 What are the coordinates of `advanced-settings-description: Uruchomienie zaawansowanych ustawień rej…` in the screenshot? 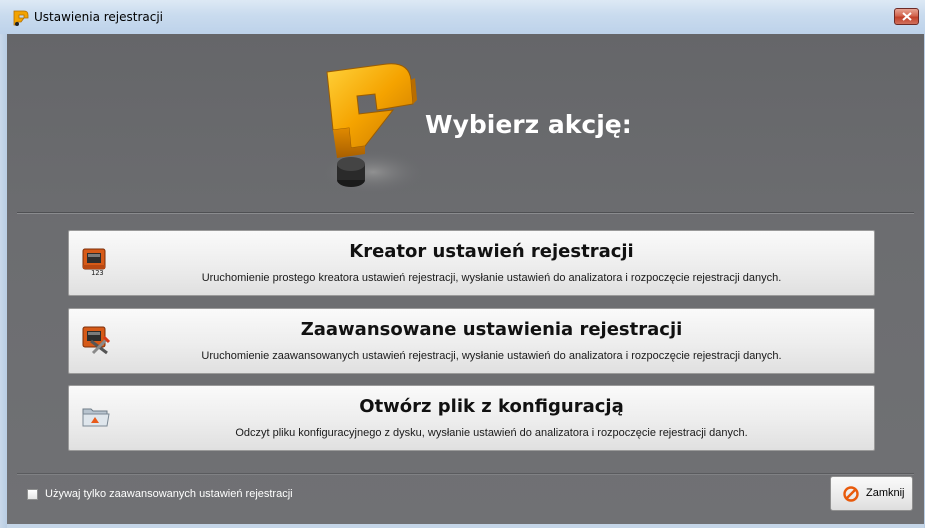 It's located at (491, 356).